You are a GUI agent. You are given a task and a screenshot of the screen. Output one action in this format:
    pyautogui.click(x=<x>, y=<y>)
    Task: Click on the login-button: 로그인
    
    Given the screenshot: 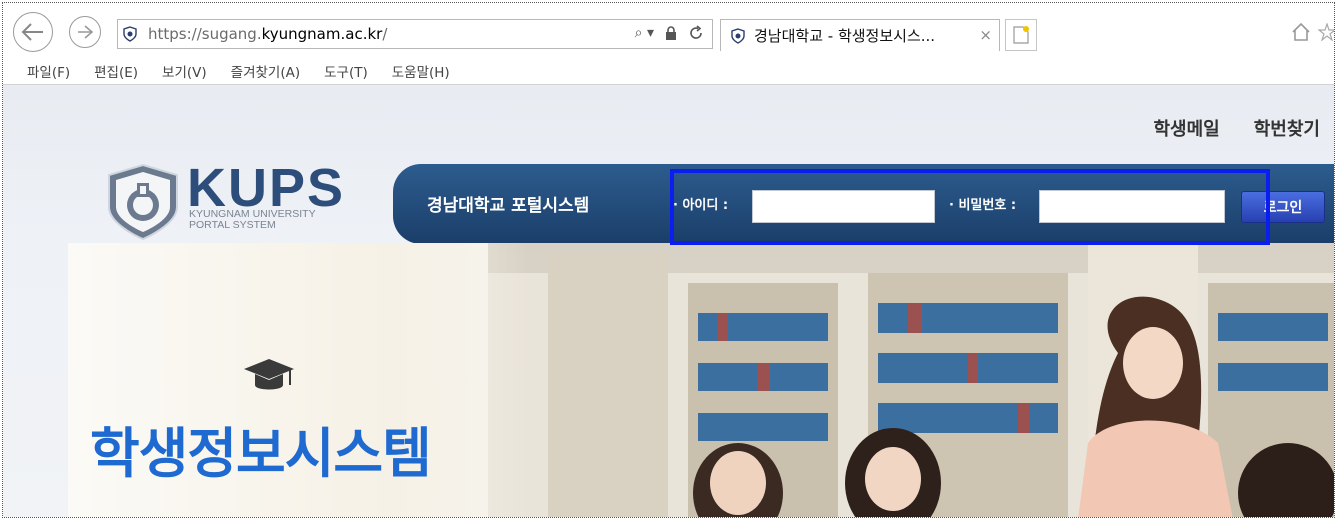 What is the action you would take?
    pyautogui.click(x=1283, y=207)
    